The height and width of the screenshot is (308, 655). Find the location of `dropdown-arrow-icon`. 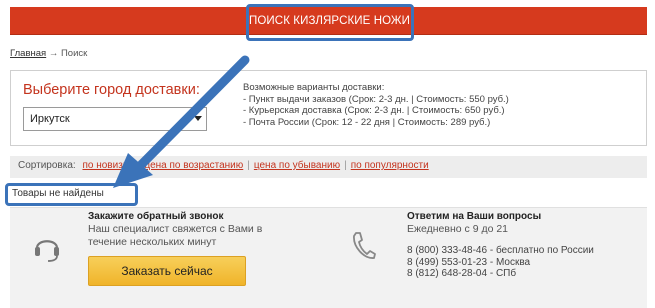

dropdown-arrow-icon is located at coordinates (198, 118).